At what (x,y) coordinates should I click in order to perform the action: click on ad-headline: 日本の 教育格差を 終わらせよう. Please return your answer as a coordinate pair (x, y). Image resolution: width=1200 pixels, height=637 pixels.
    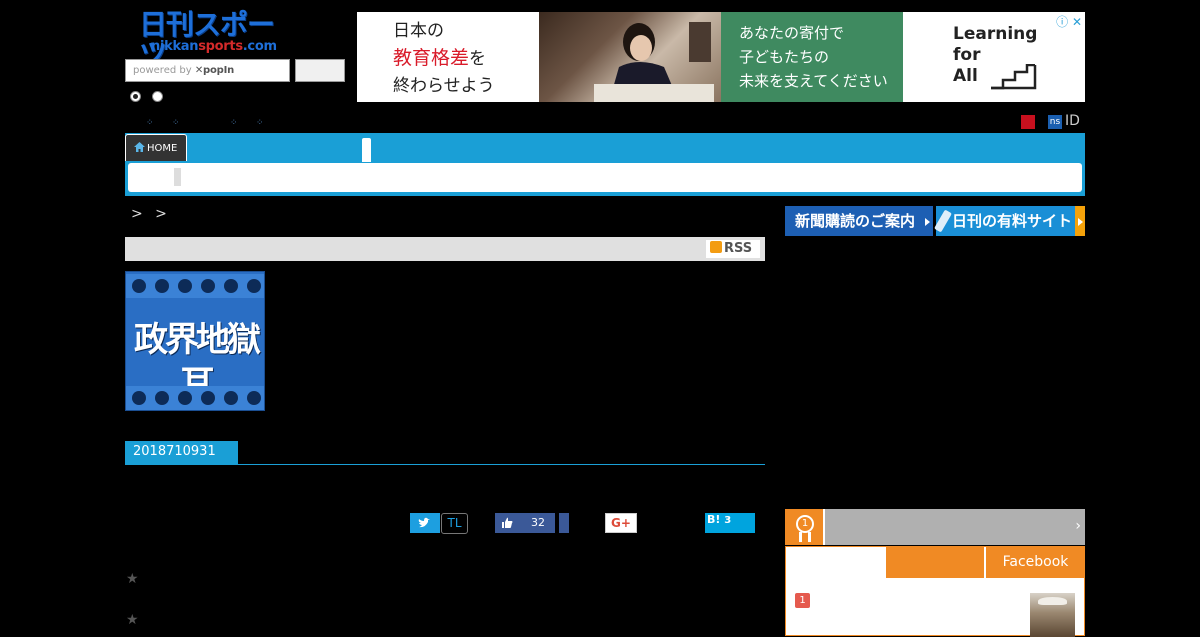
    Looking at the image, I should click on (448, 57).